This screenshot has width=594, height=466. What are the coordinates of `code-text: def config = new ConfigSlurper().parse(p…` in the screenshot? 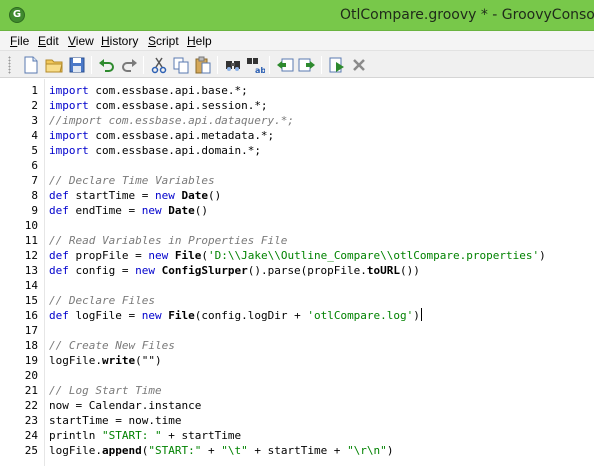 It's located at (234, 270).